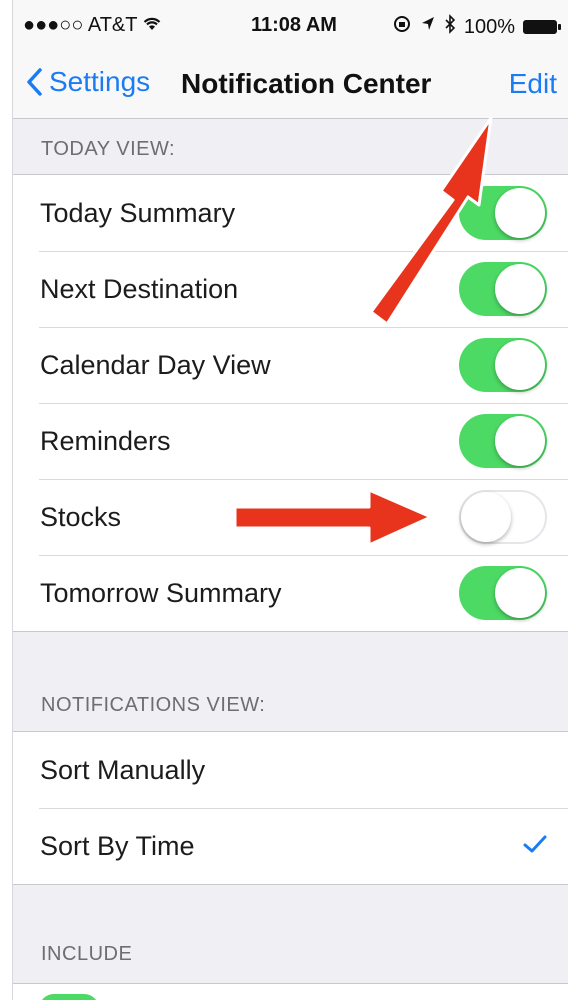  Describe the element at coordinates (428, 27) in the screenshot. I see `location-icon` at that location.